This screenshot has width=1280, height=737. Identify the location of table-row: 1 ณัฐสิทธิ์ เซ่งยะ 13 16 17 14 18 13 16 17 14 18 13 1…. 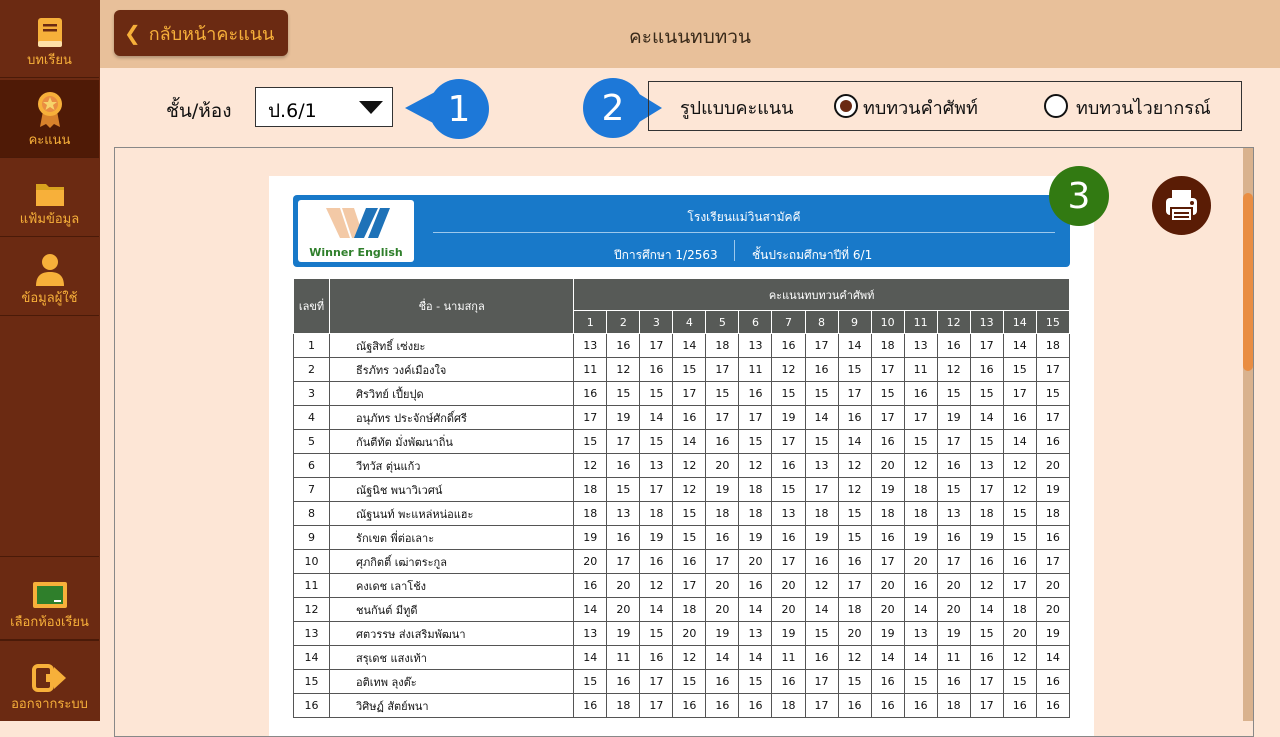
(681, 345).